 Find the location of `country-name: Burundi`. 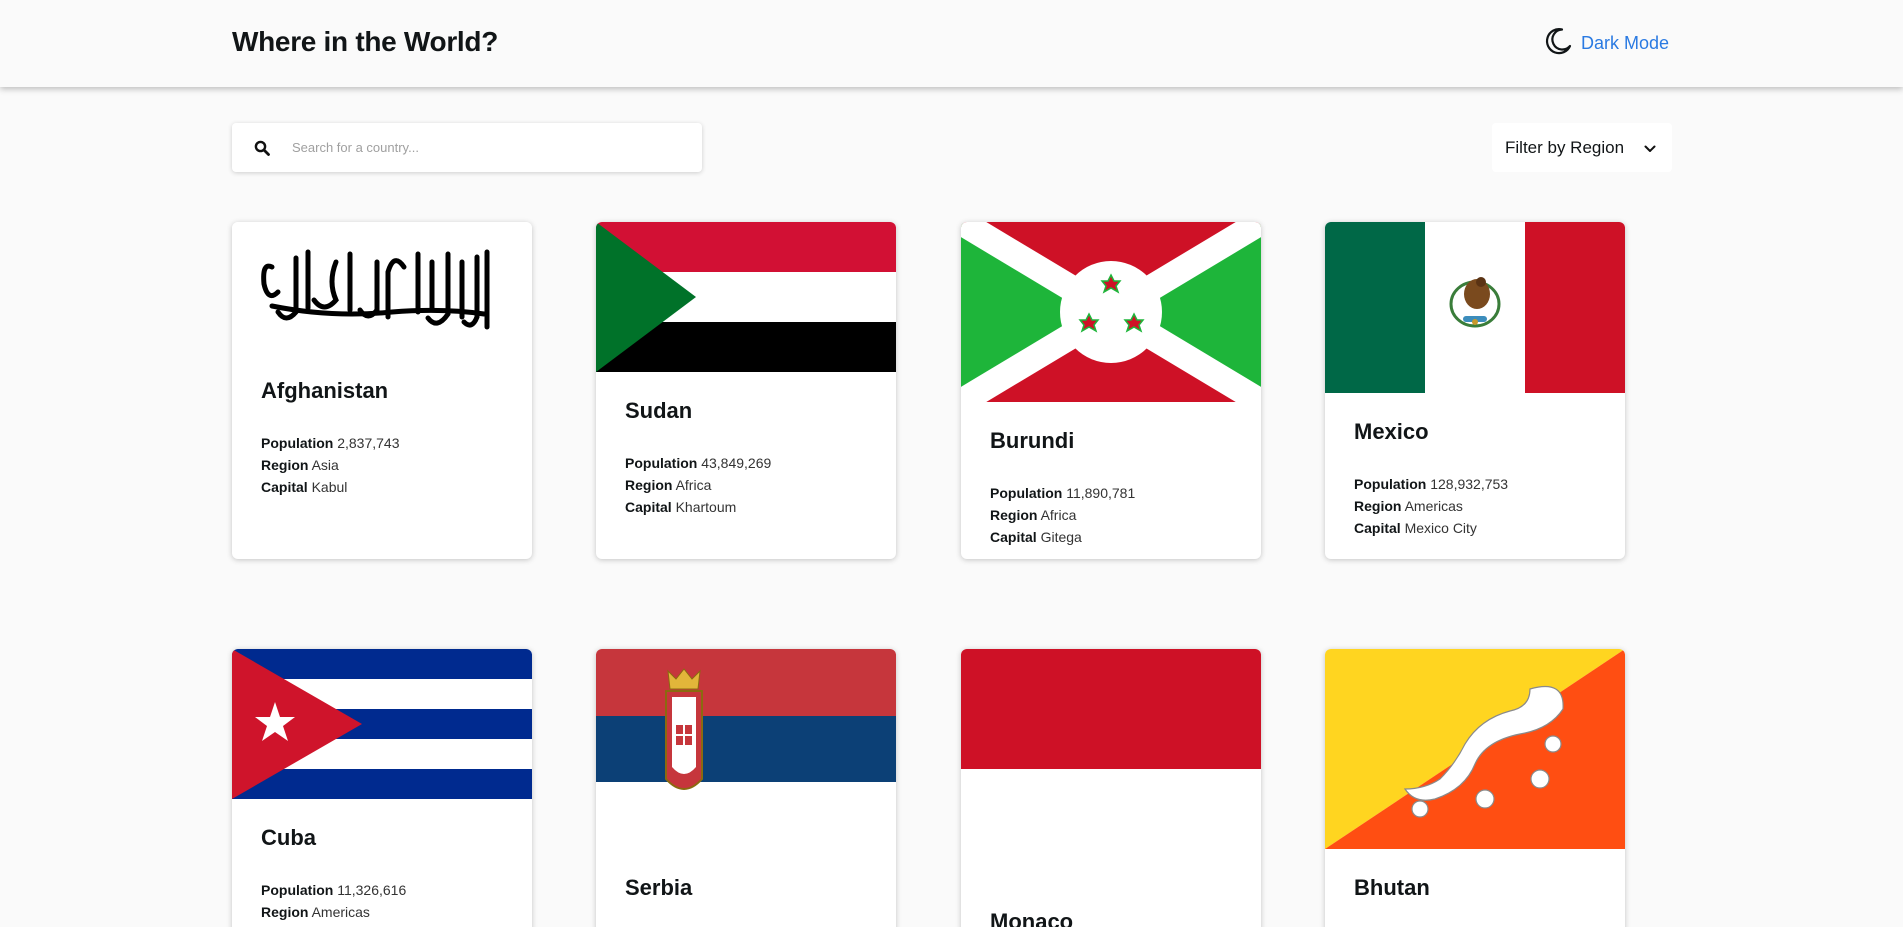

country-name: Burundi is located at coordinates (1032, 440).